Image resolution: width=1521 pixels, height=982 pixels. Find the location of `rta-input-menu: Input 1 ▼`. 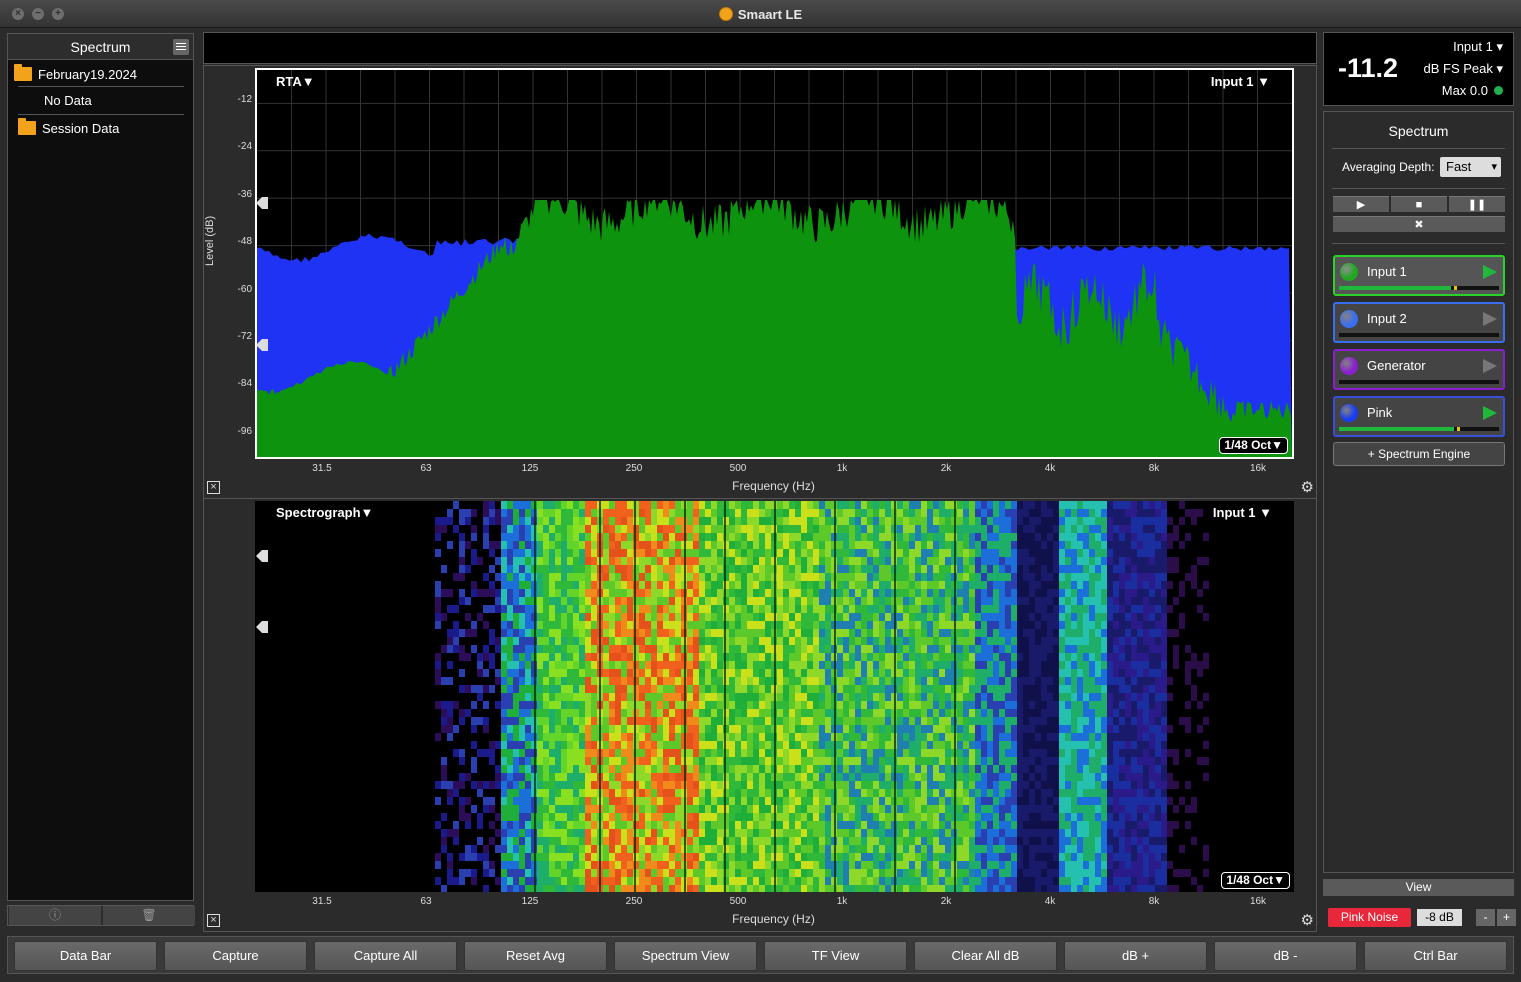

rta-input-menu: Input 1 ▼ is located at coordinates (1240, 81).